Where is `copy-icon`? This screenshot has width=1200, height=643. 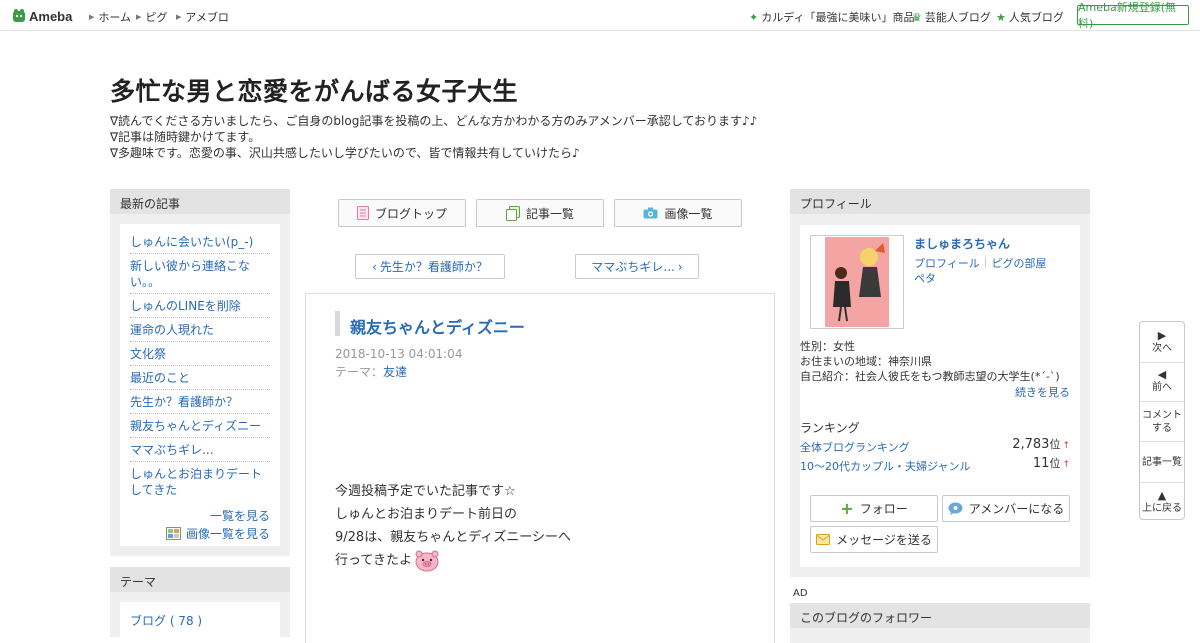 copy-icon is located at coordinates (512, 213).